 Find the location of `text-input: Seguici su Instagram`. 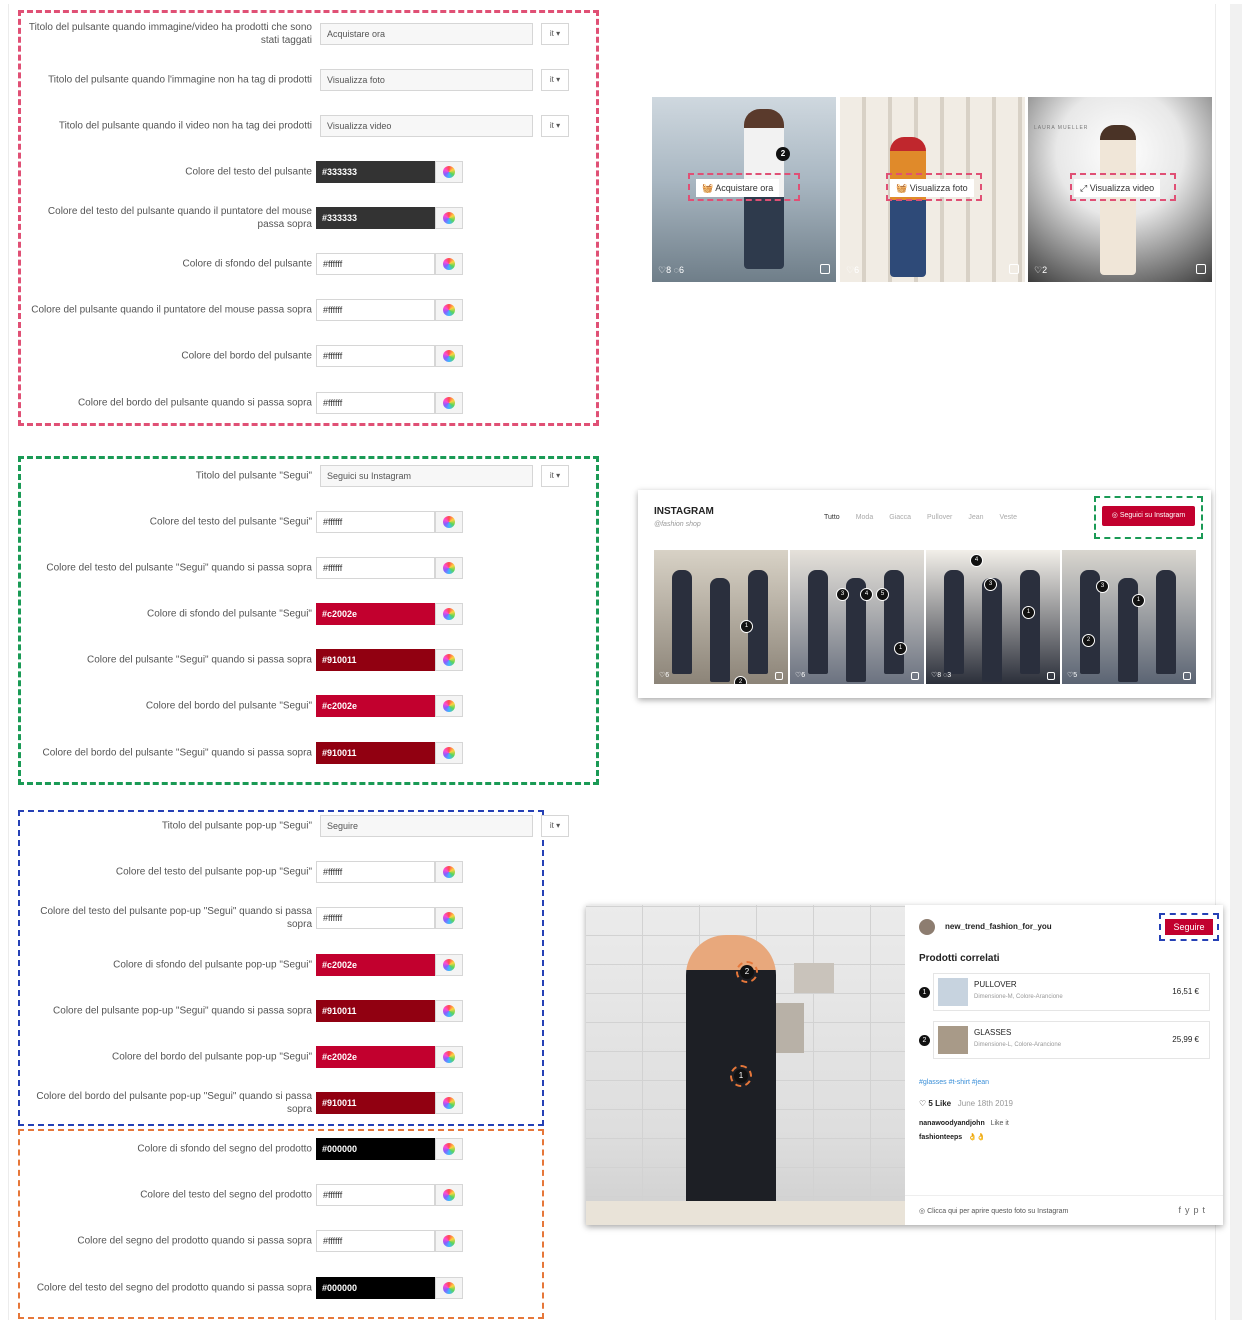

text-input: Seguici su Instagram is located at coordinates (426, 476).